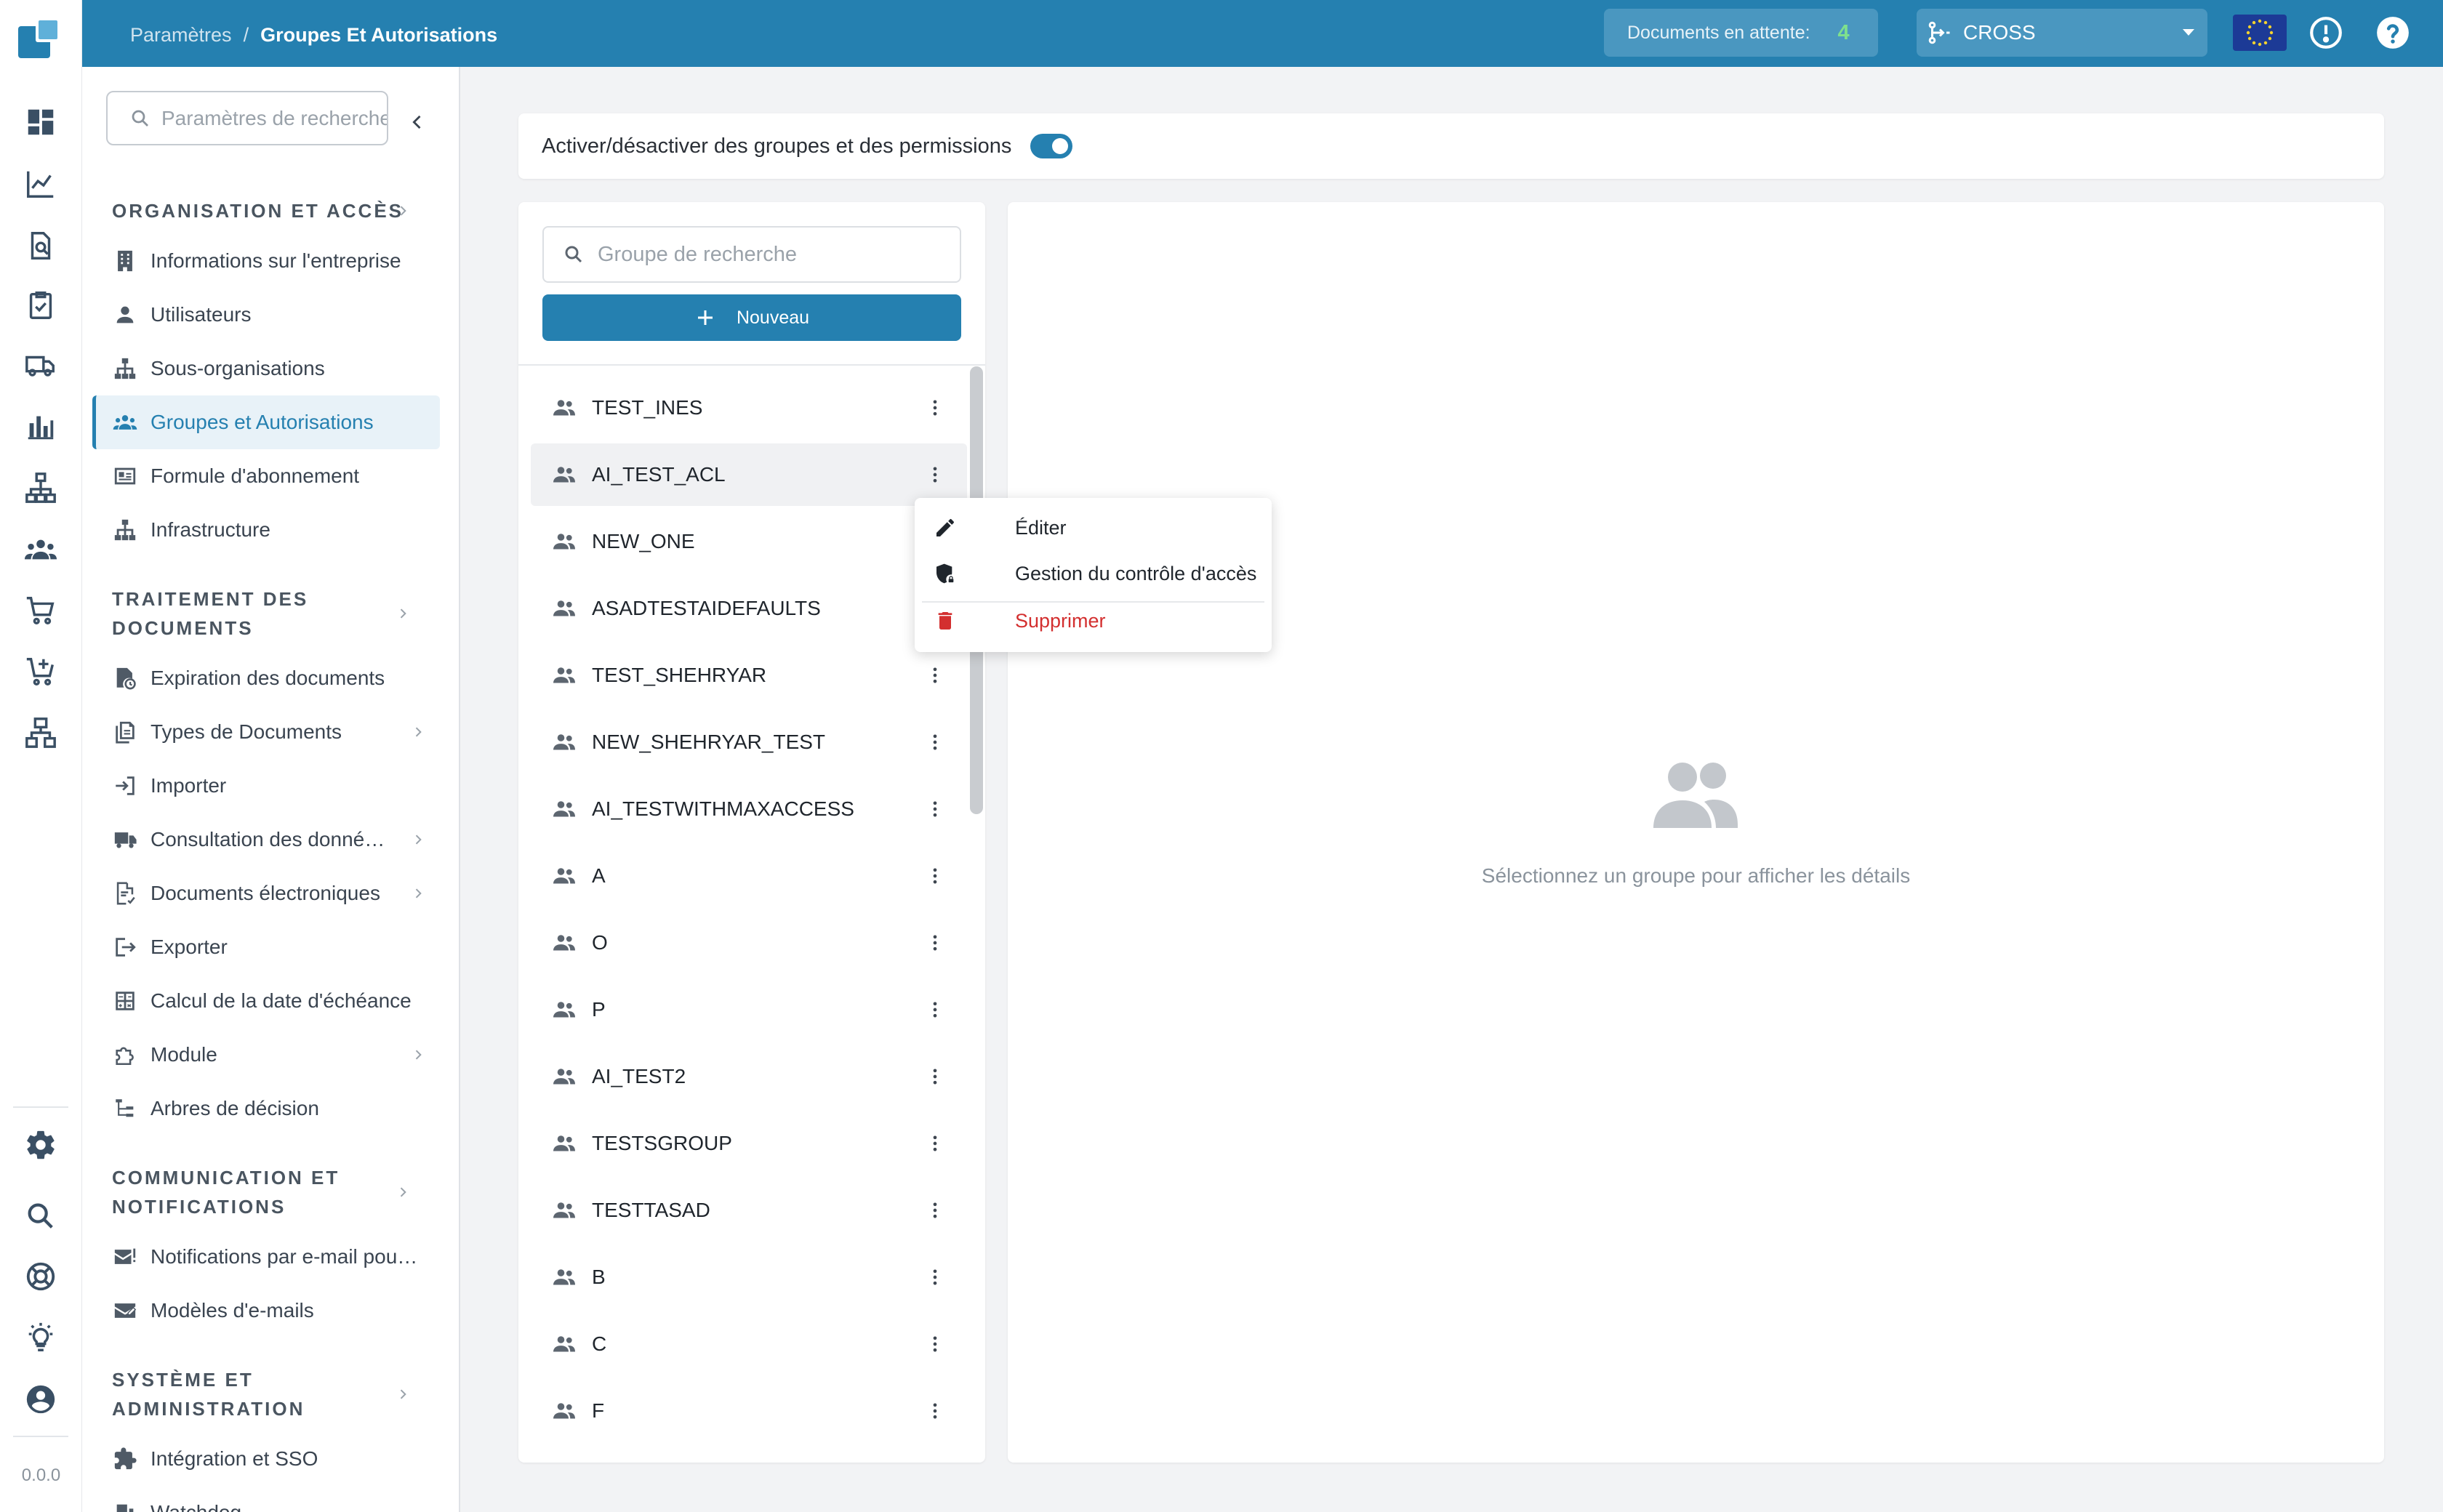  What do you see at coordinates (749, 1009) in the screenshot?
I see `group-row: P` at bounding box center [749, 1009].